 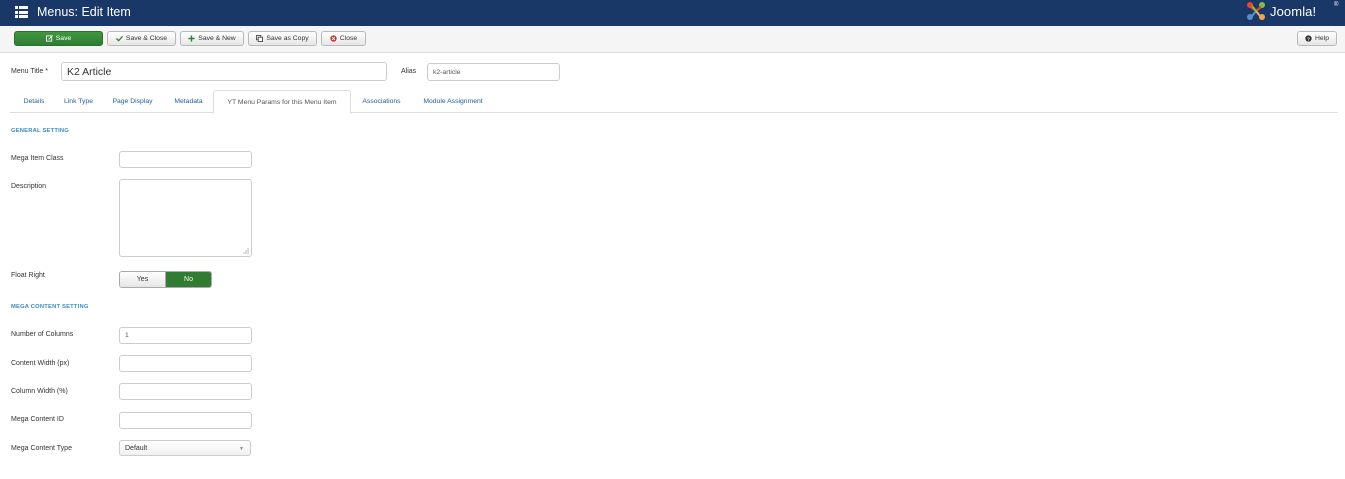 I want to click on mega-item-class-input, so click(x=185, y=159).